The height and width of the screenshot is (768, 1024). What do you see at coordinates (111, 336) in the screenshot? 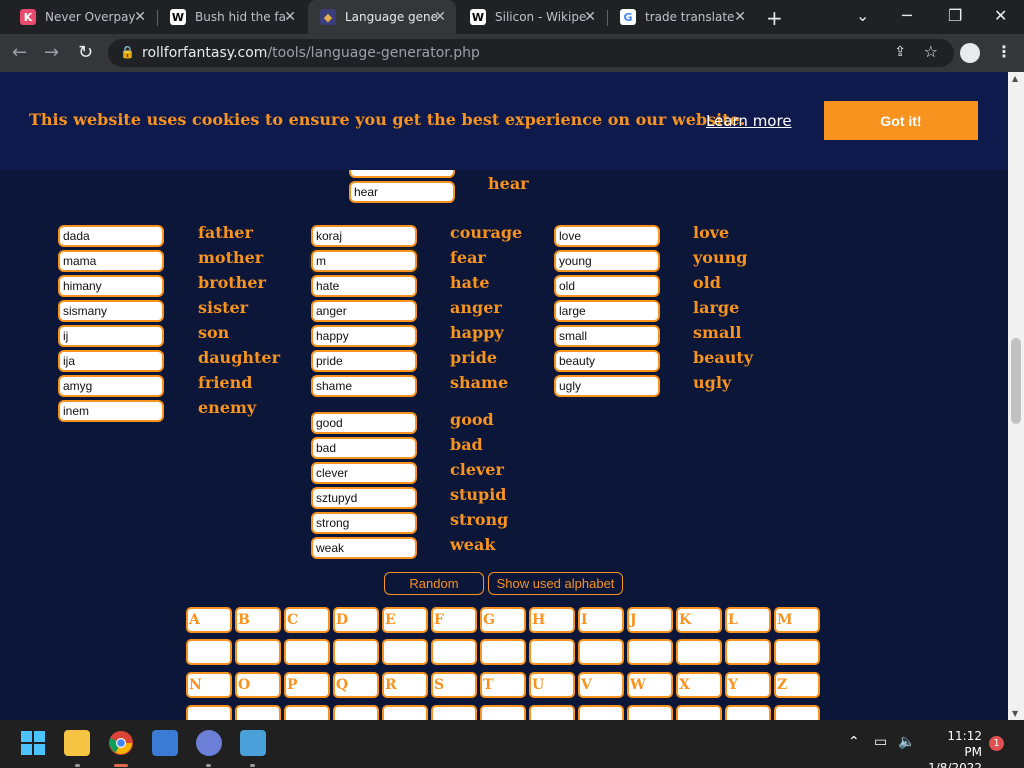
I see `word-input: ij` at bounding box center [111, 336].